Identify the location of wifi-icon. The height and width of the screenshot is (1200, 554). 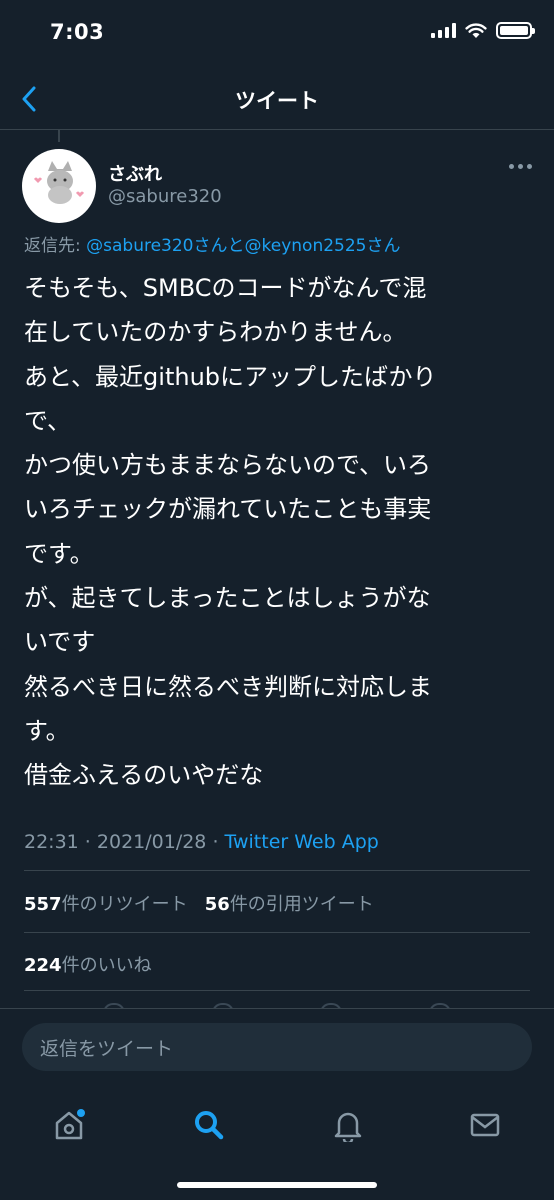
(476, 30).